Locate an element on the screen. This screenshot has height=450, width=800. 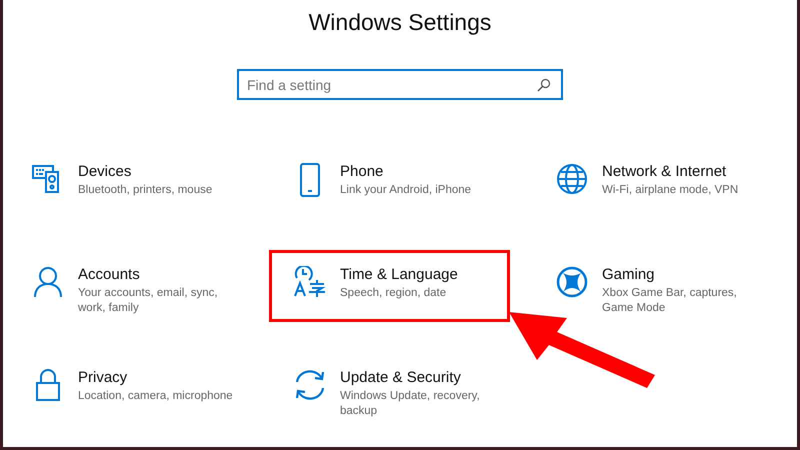
tile-title: Network & Internet is located at coordinates (665, 171).